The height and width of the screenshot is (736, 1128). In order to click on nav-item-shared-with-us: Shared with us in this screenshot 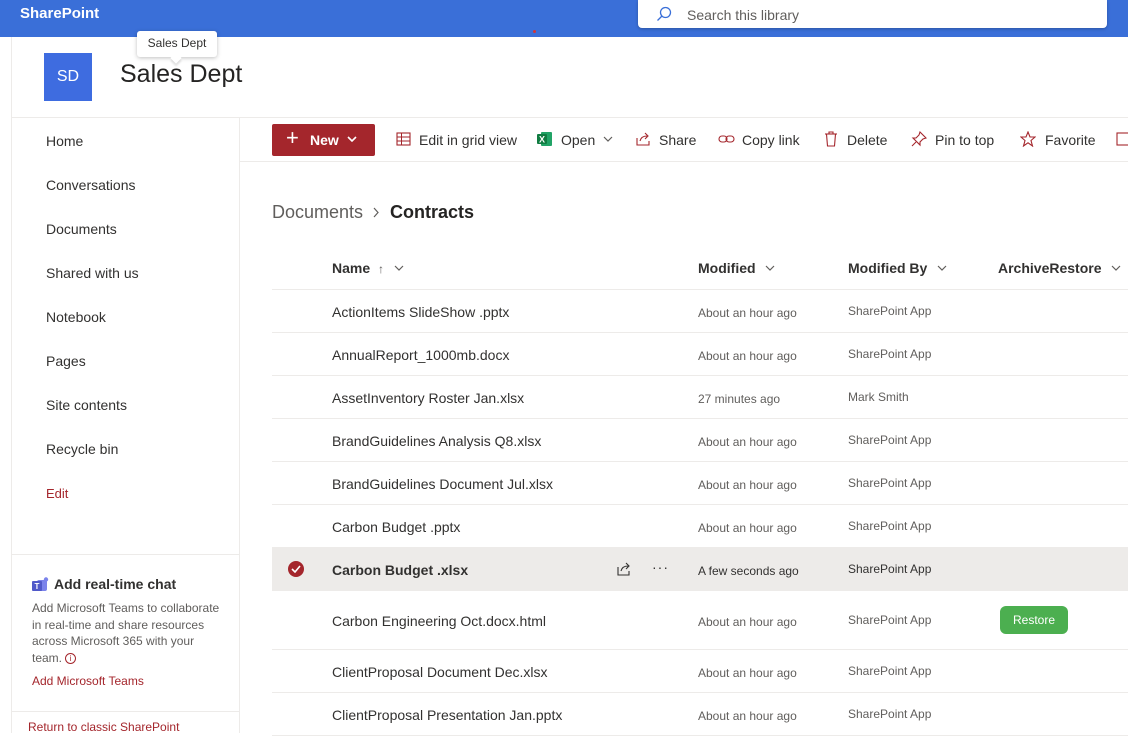, I will do `click(92, 273)`.